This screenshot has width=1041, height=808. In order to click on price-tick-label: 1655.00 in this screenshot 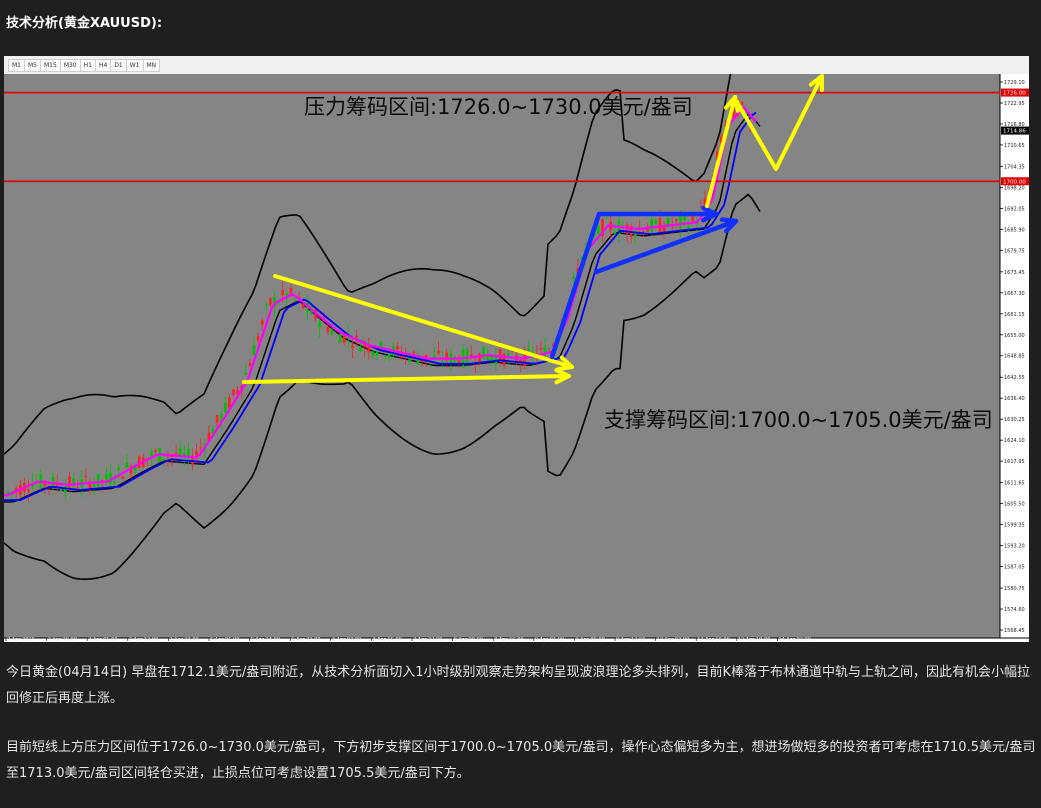, I will do `click(1014, 336)`.